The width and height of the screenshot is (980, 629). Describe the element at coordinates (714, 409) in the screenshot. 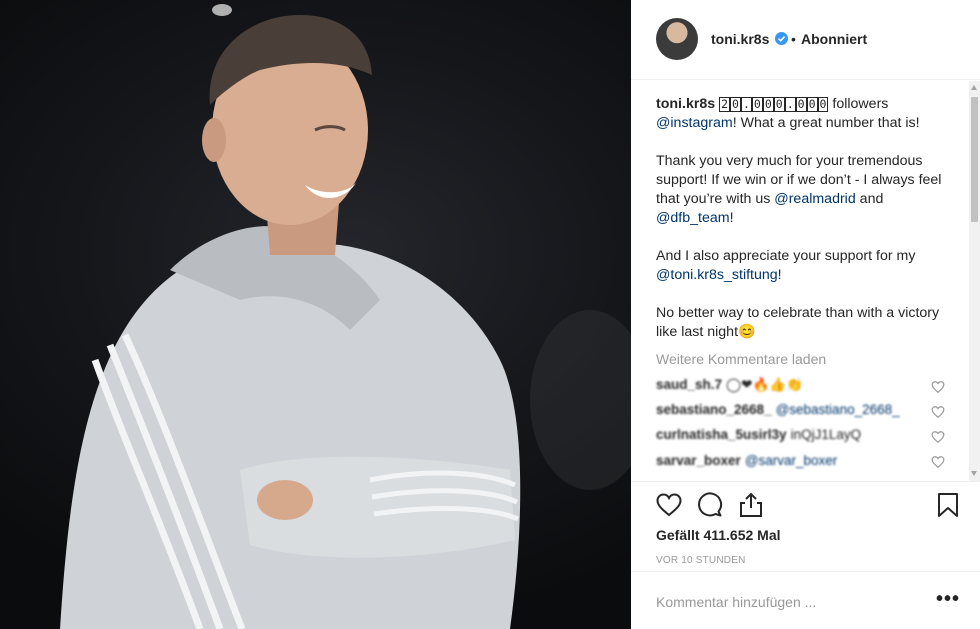

I see `comment-username: sebastiano_2668_` at that location.